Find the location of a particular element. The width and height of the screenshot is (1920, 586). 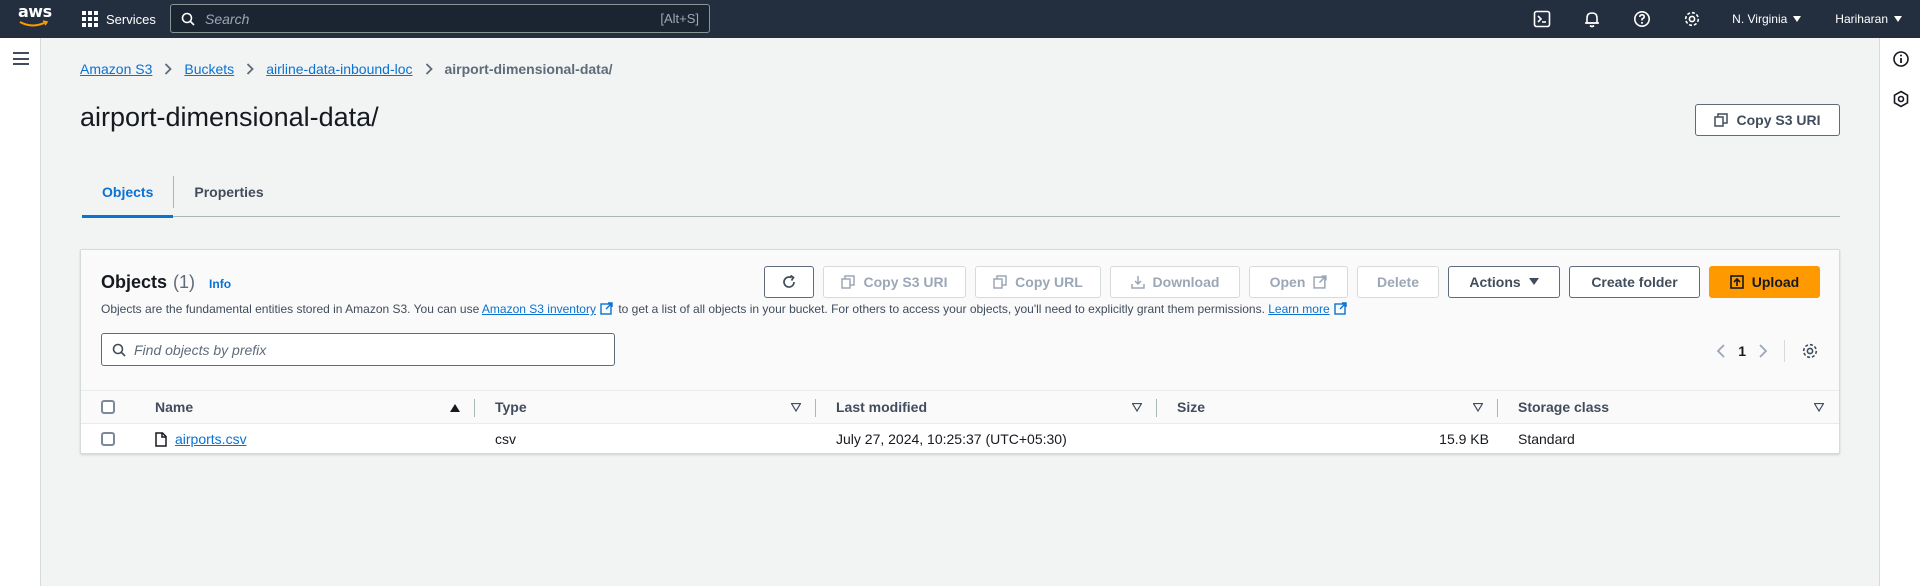

services-label: Services is located at coordinates (131, 19).